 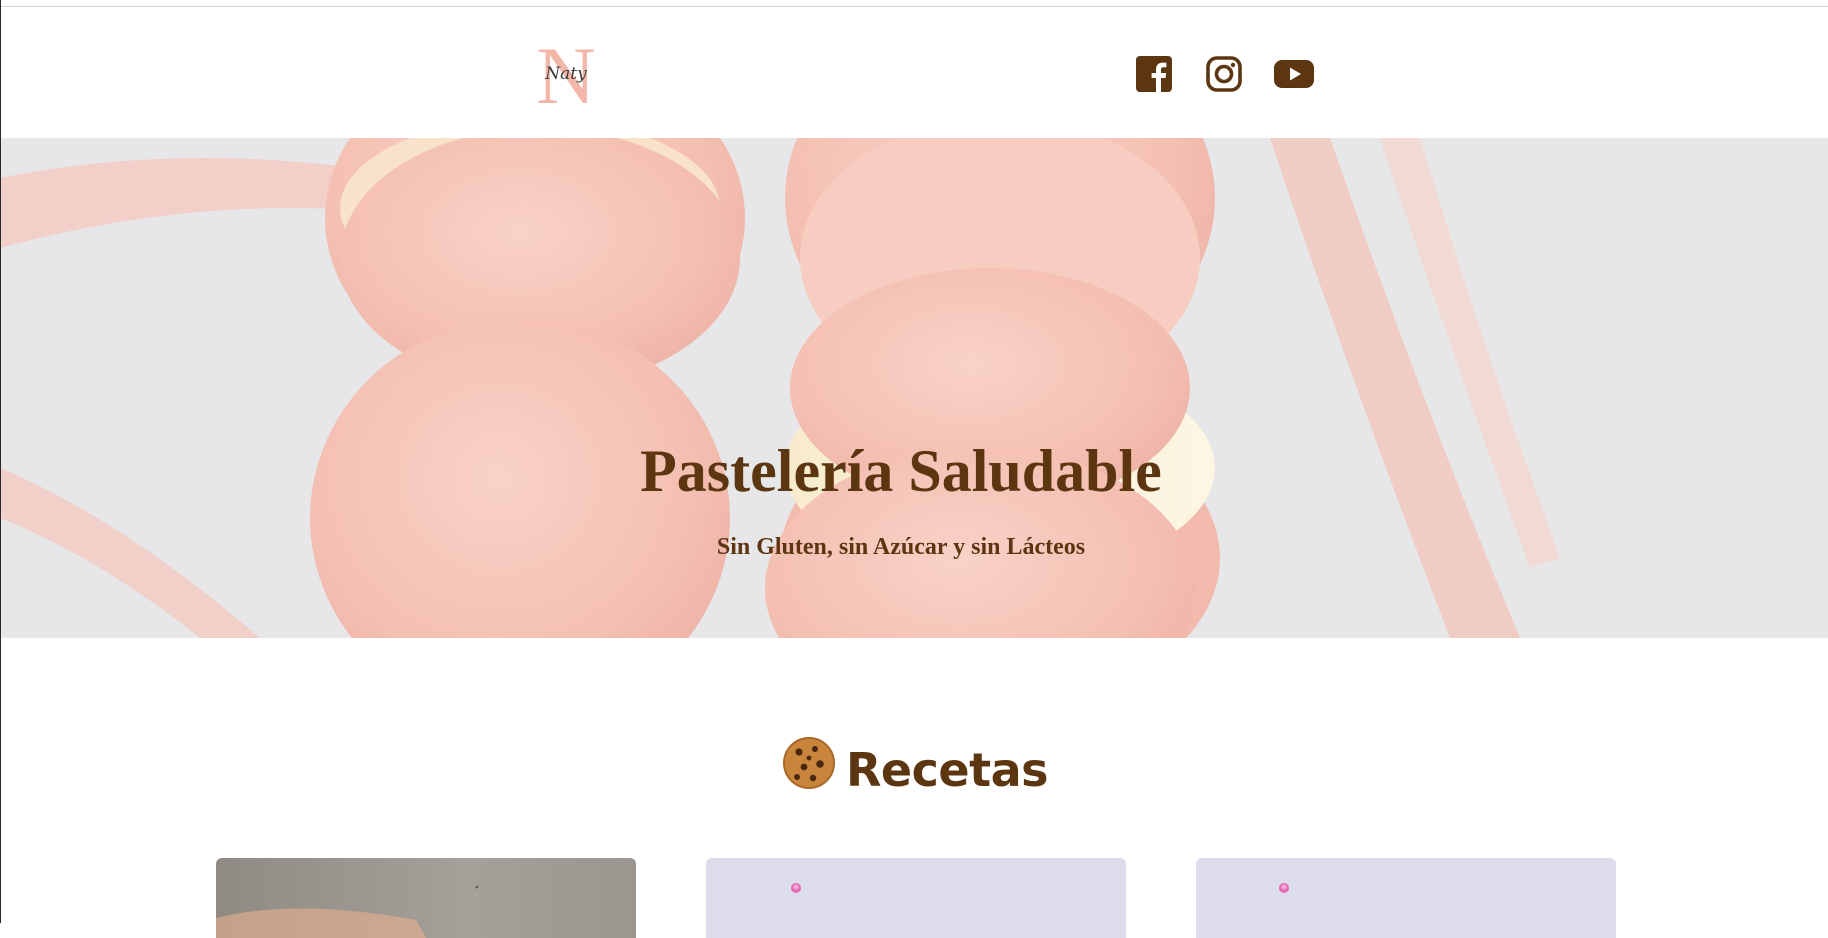 What do you see at coordinates (1294, 74) in the screenshot?
I see `youtube-icon` at bounding box center [1294, 74].